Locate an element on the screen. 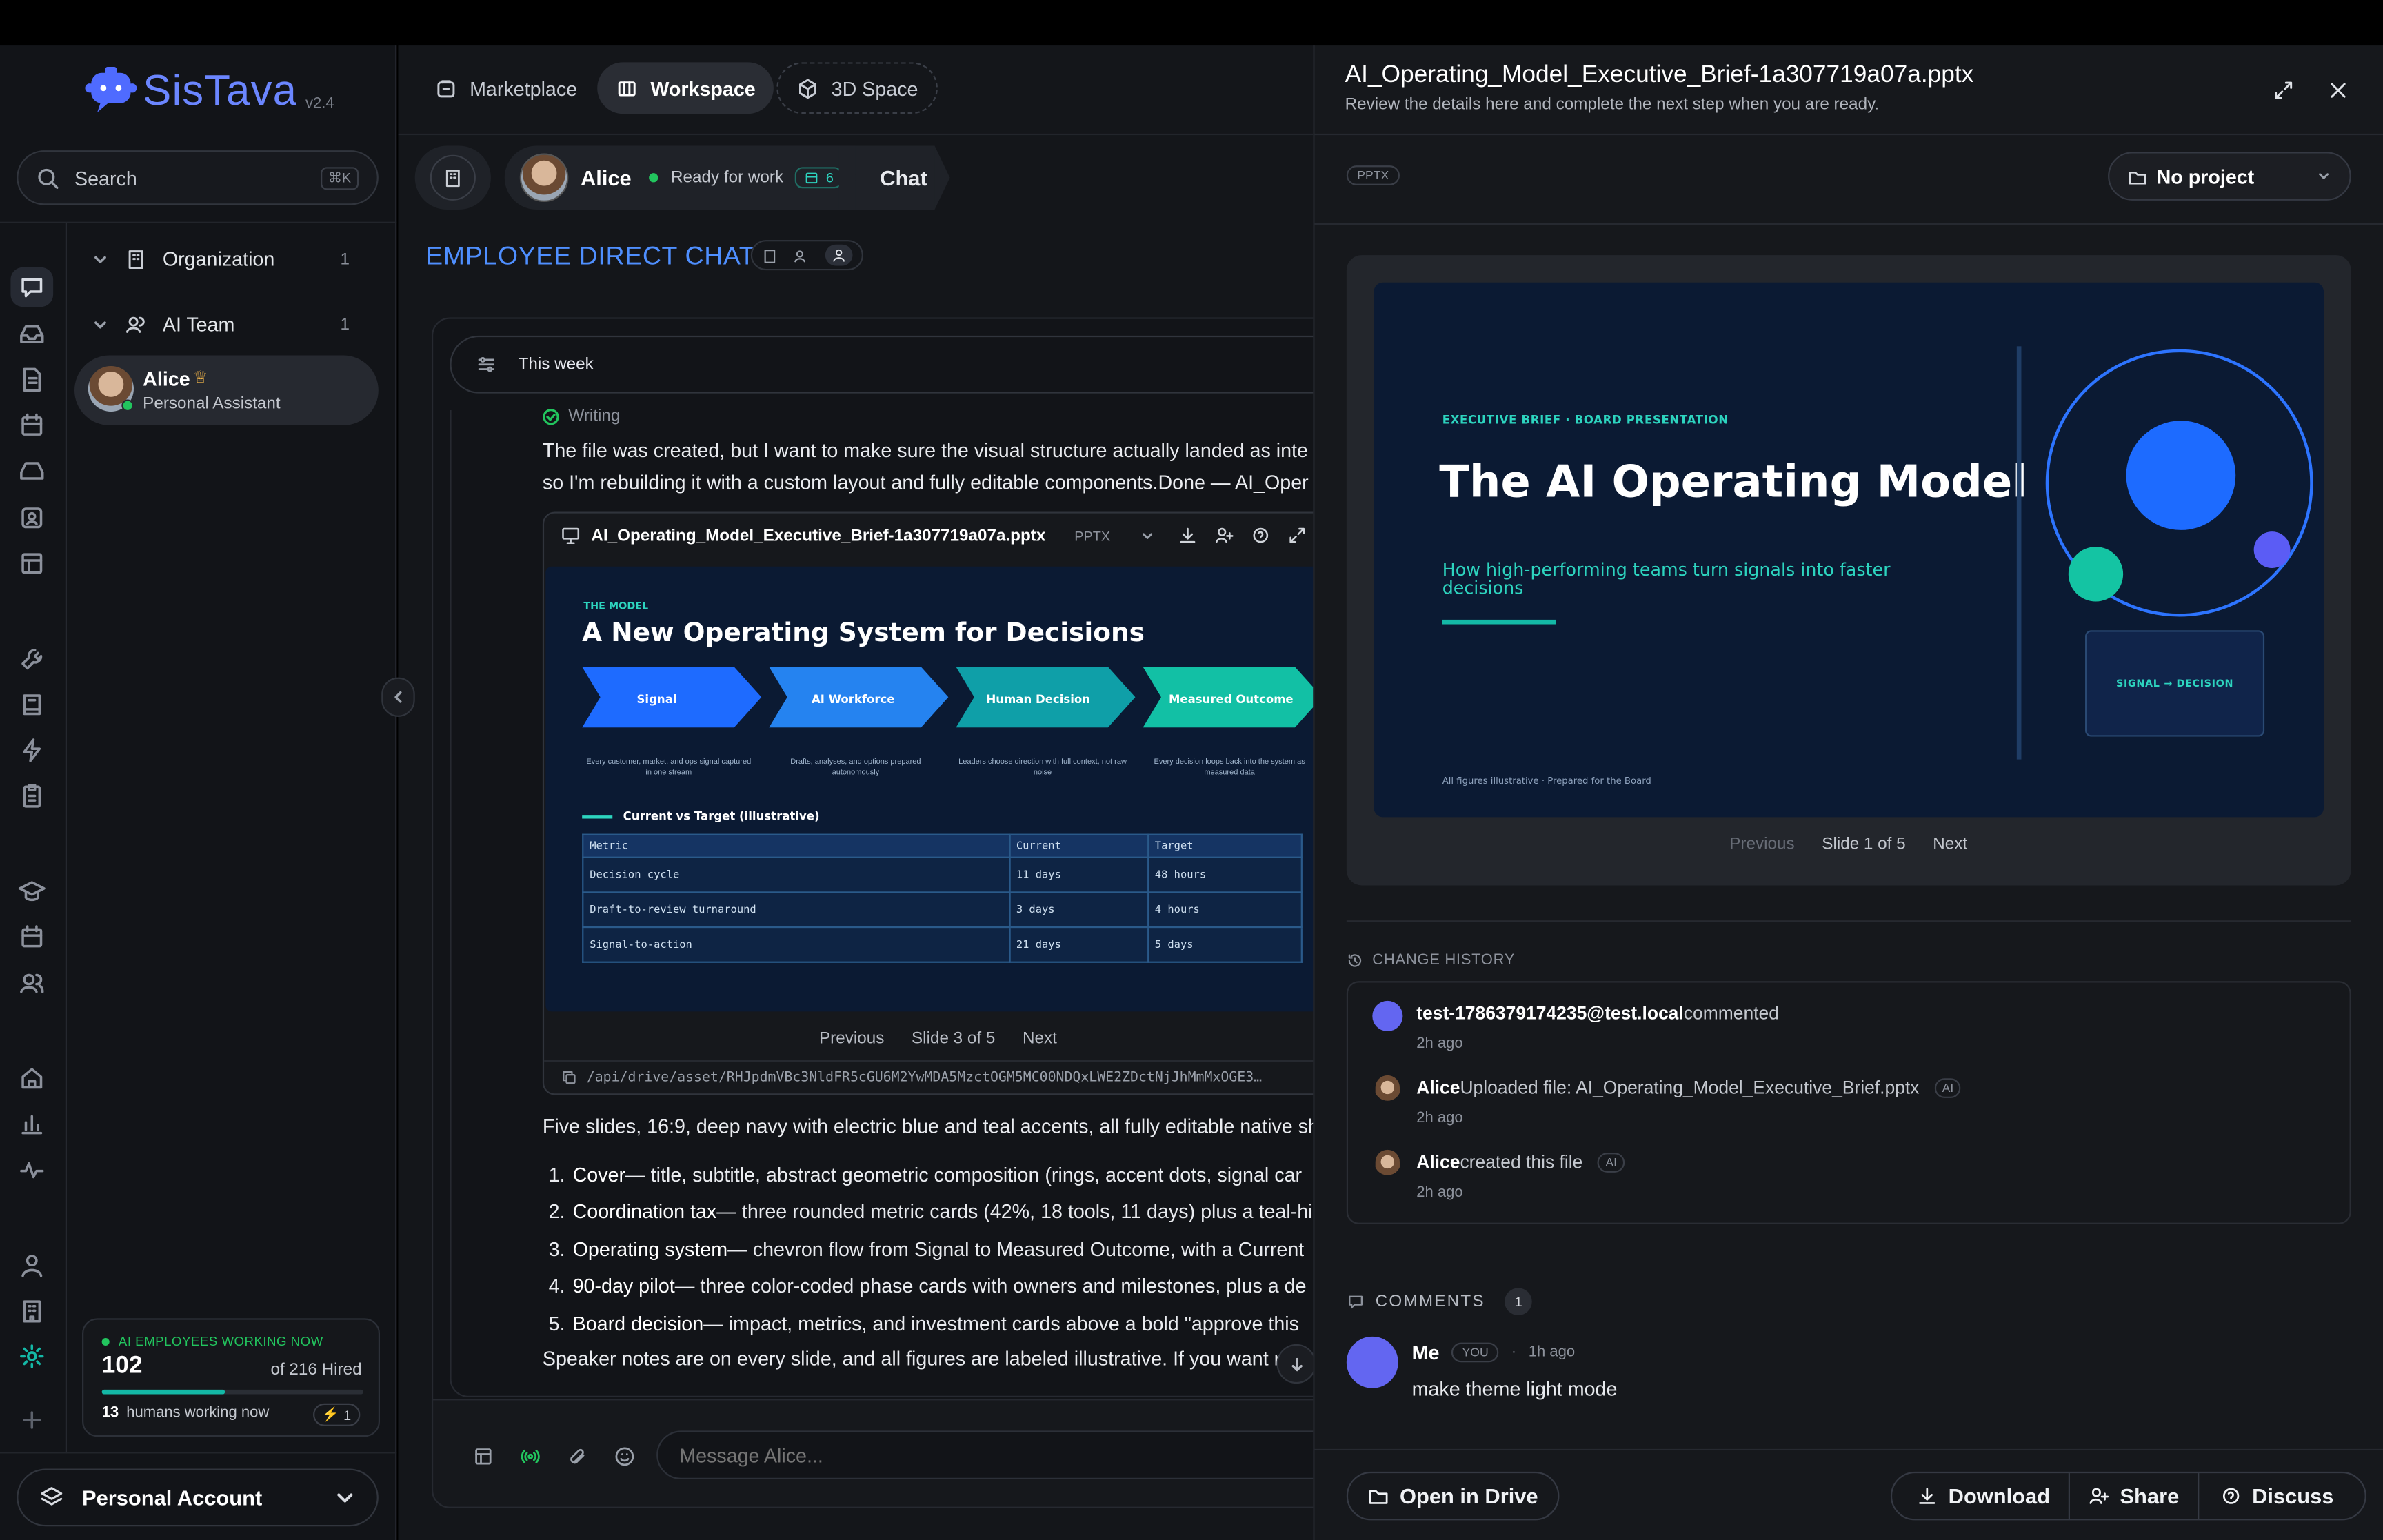 This screenshot has height=1540, width=2383. account-selector: Personal Account is located at coordinates (198, 1498).